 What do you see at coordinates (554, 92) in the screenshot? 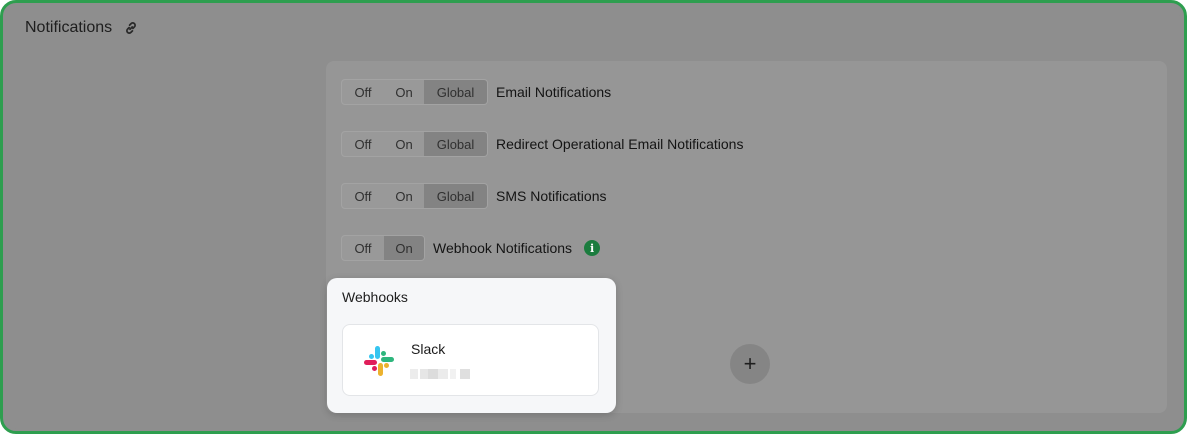
I see `setting-label: Email Notifications` at bounding box center [554, 92].